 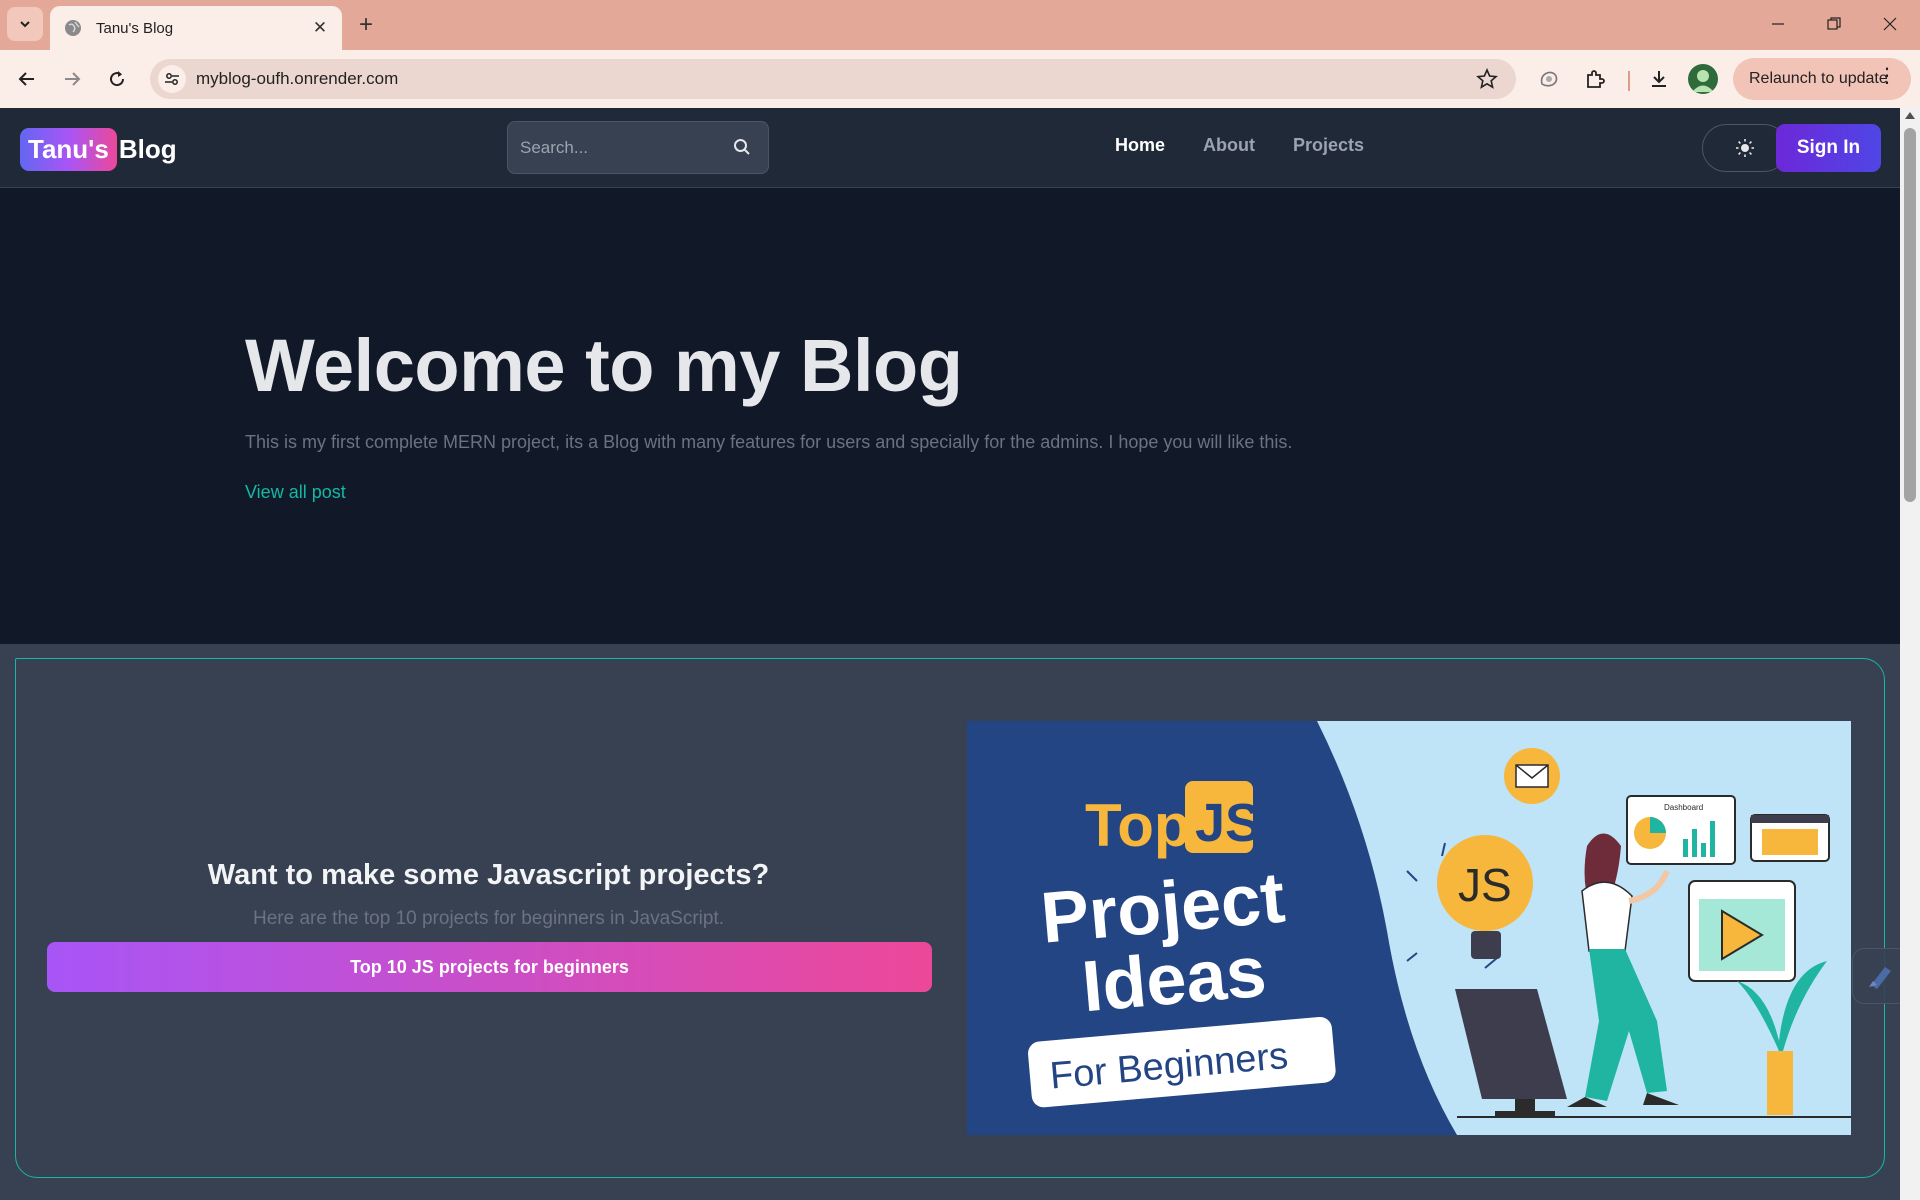 What do you see at coordinates (1828, 148) in the screenshot?
I see `sign-in-button: Sign In` at bounding box center [1828, 148].